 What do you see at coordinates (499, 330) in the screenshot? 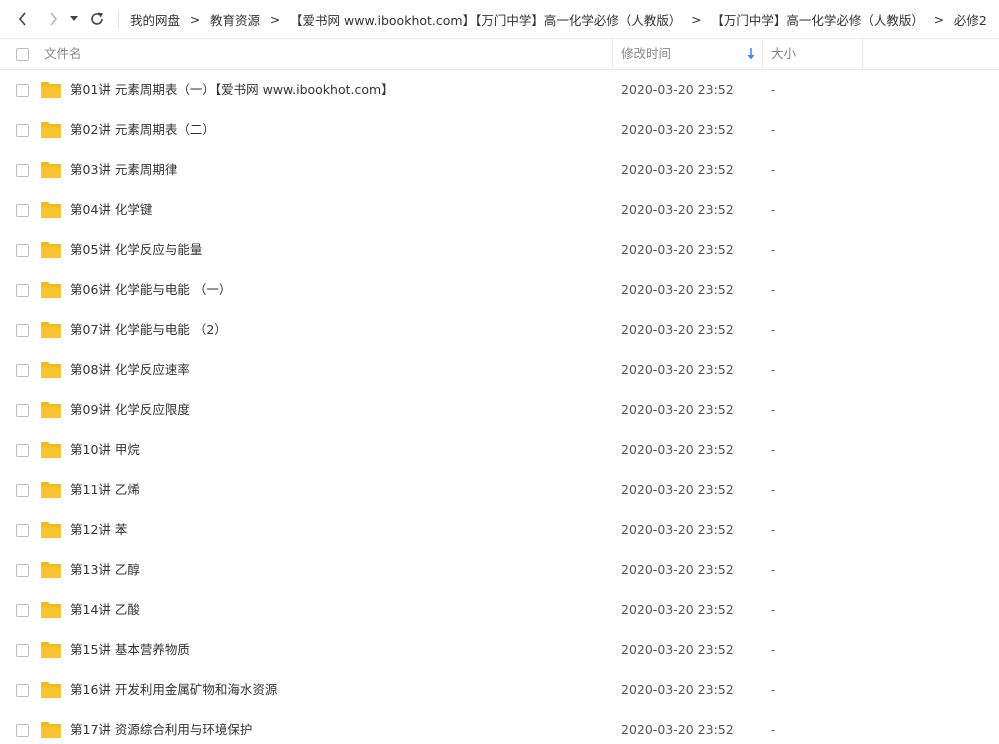
I see `file-row: 第07讲 化学能与电能 （2） 2020-03-20 23:52 -` at bounding box center [499, 330].